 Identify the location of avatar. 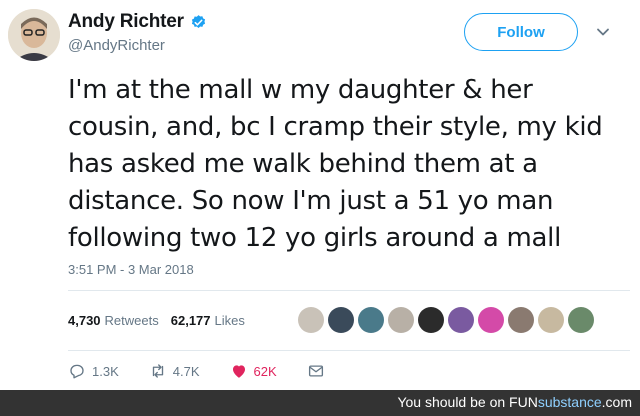
(34, 35).